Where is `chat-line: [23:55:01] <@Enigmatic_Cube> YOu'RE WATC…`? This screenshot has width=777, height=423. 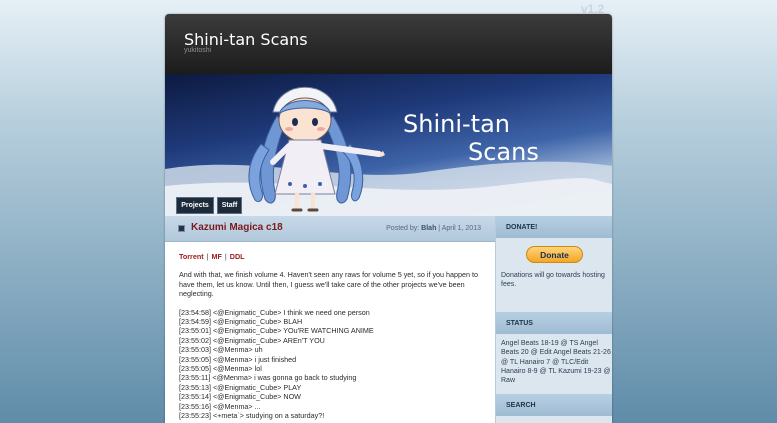
chat-line: [23:55:01] <@Enigmatic_Cube> YOu'RE WATC… is located at coordinates (276, 331).